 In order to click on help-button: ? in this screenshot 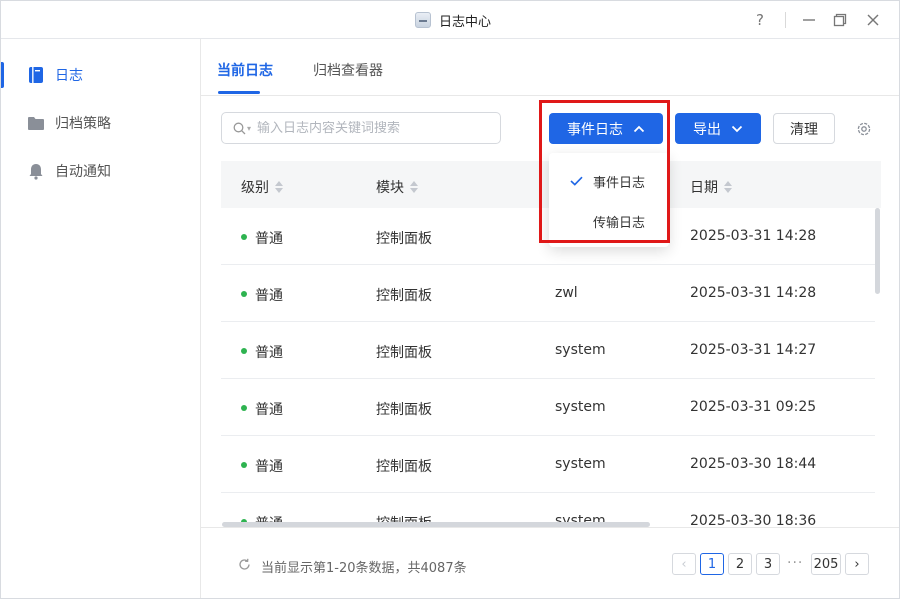, I will do `click(760, 20)`.